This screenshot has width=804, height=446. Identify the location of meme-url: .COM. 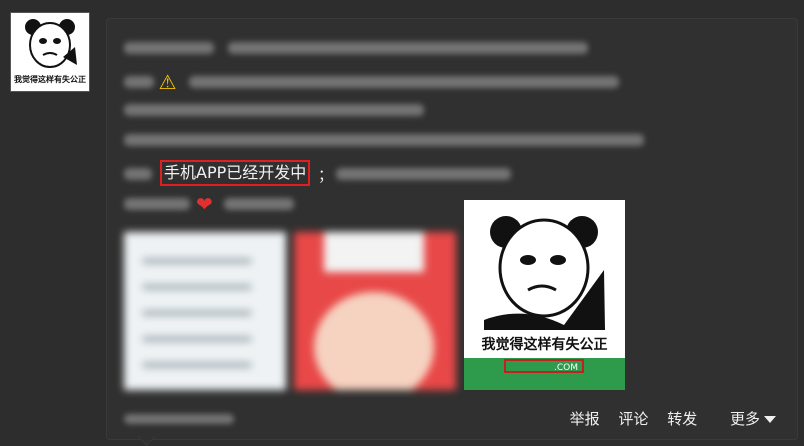
(544, 366).